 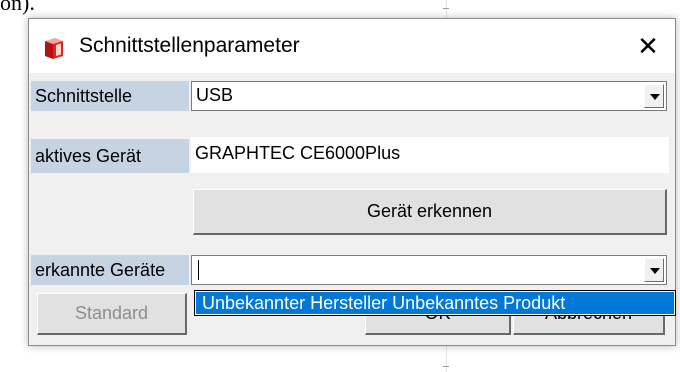 I want to click on detect-device-button: Gerät erkennen, so click(x=430, y=212).